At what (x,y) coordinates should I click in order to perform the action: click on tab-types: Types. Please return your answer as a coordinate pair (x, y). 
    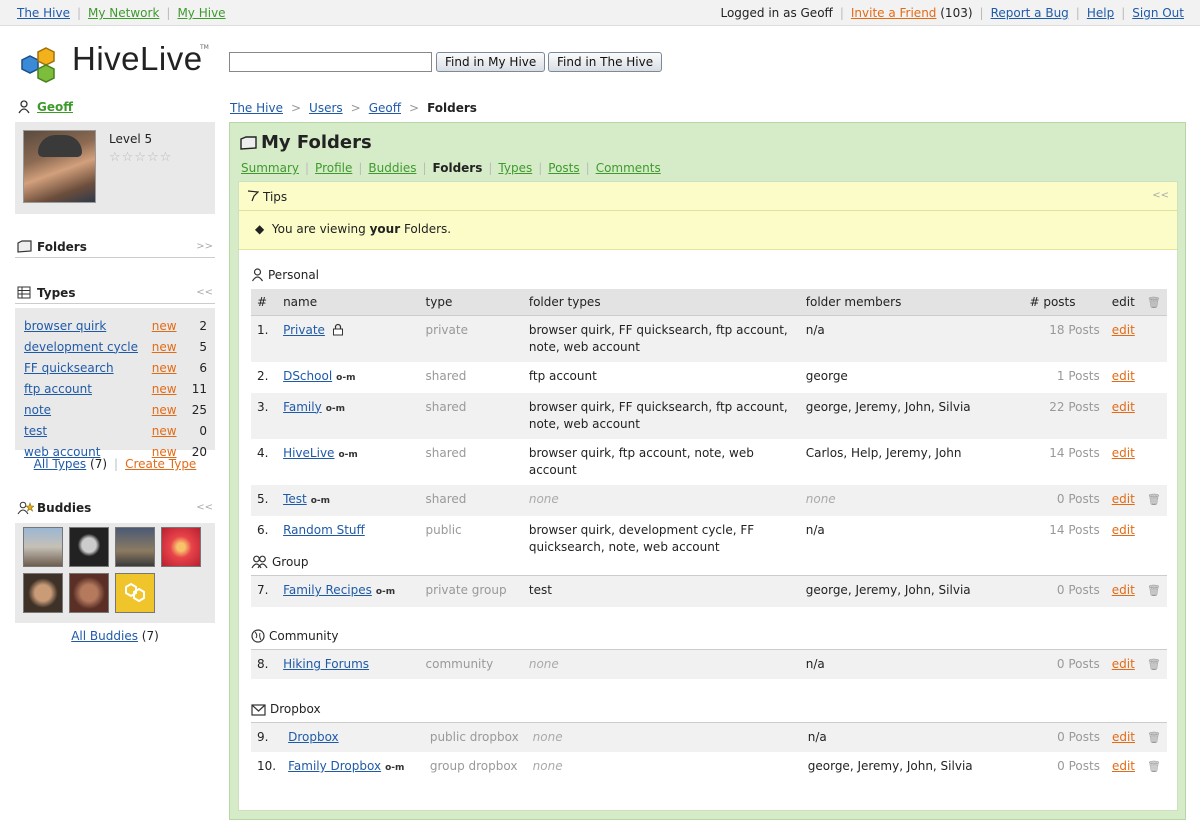
    Looking at the image, I should click on (515, 168).